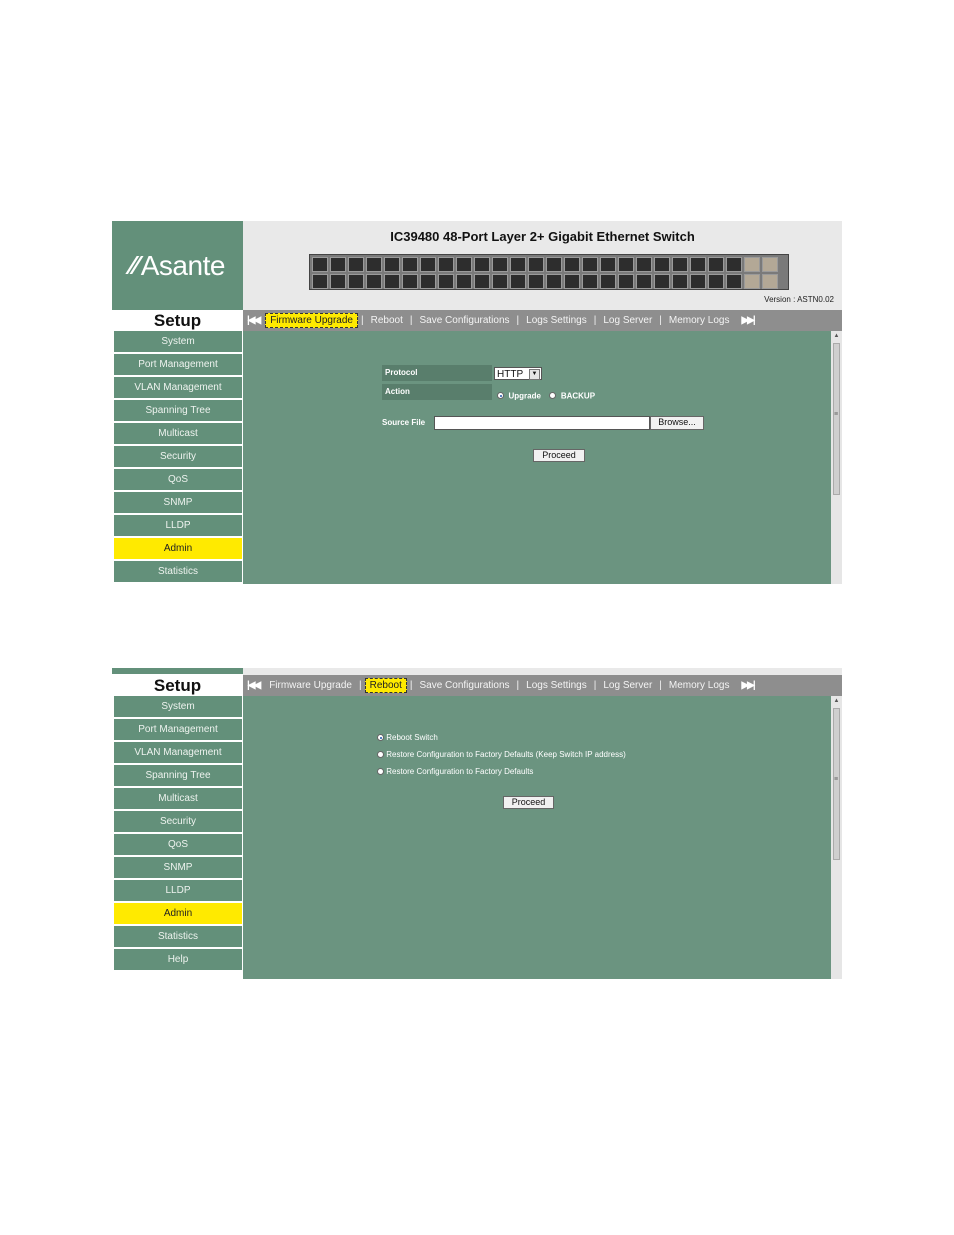 The image size is (954, 1235). I want to click on chevron-down-icon: ▼, so click(534, 374).